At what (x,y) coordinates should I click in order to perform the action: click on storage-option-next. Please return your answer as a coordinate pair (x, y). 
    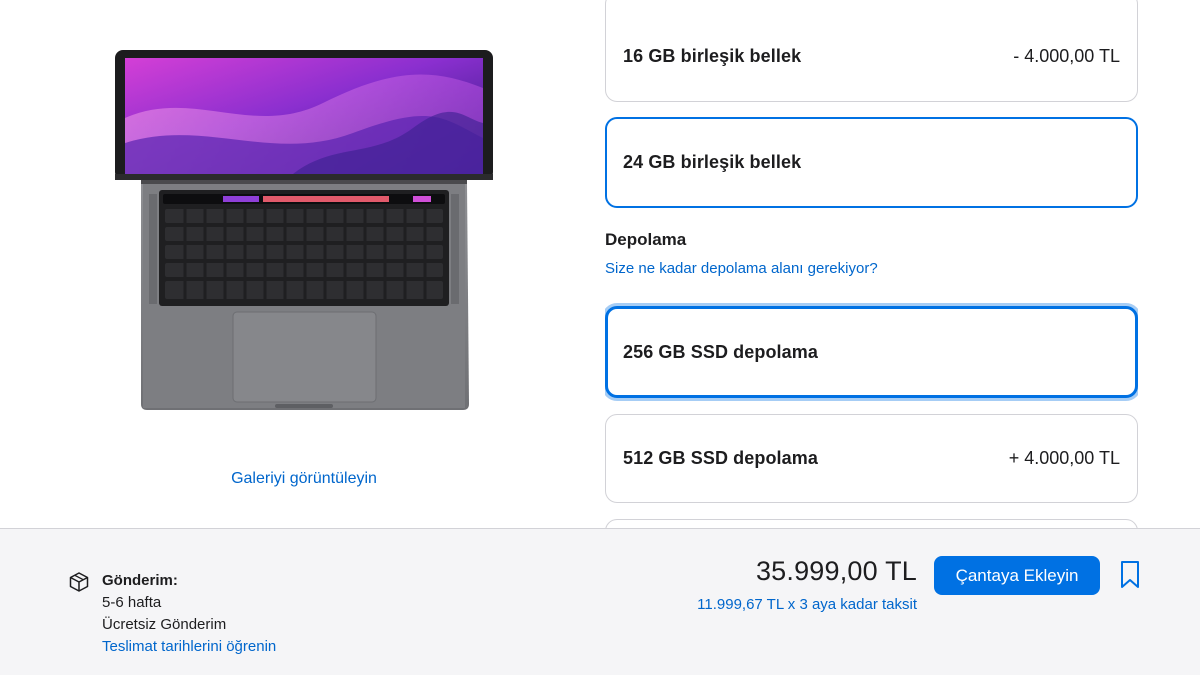
    Looking at the image, I should click on (871, 523).